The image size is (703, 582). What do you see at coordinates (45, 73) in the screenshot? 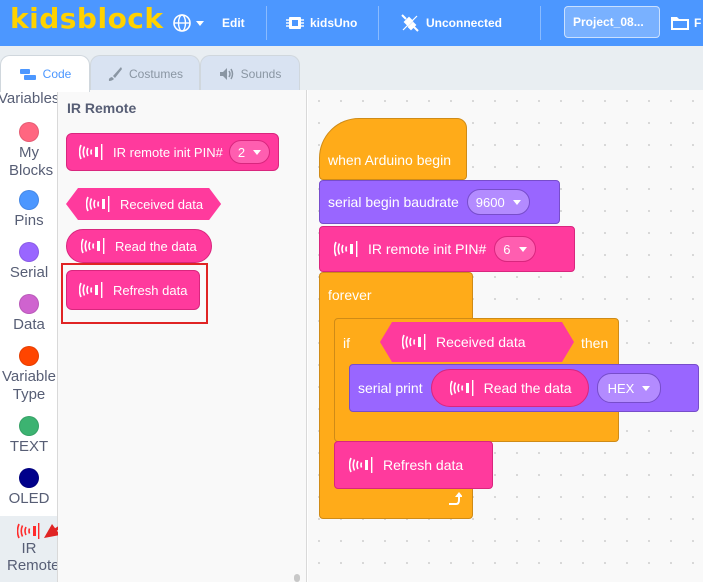
I see `tab-code: Code` at bounding box center [45, 73].